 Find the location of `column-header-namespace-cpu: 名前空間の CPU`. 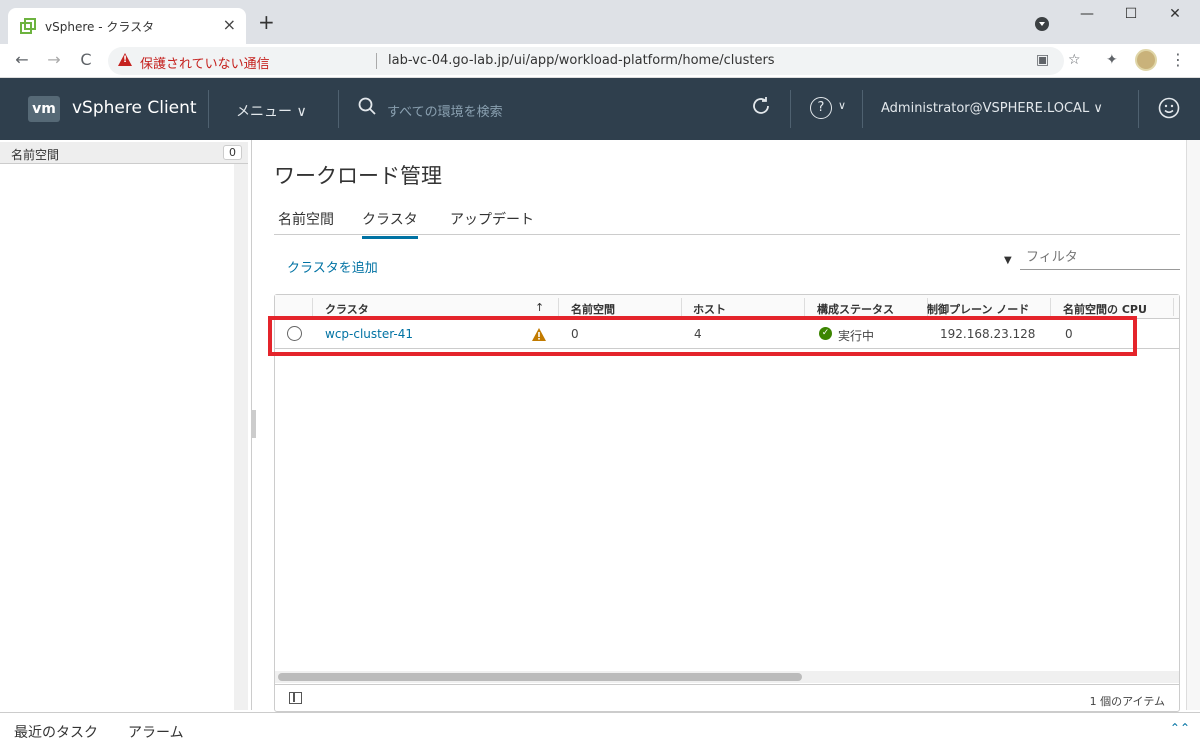

column-header-namespace-cpu: 名前空間の CPU is located at coordinates (1105, 309).